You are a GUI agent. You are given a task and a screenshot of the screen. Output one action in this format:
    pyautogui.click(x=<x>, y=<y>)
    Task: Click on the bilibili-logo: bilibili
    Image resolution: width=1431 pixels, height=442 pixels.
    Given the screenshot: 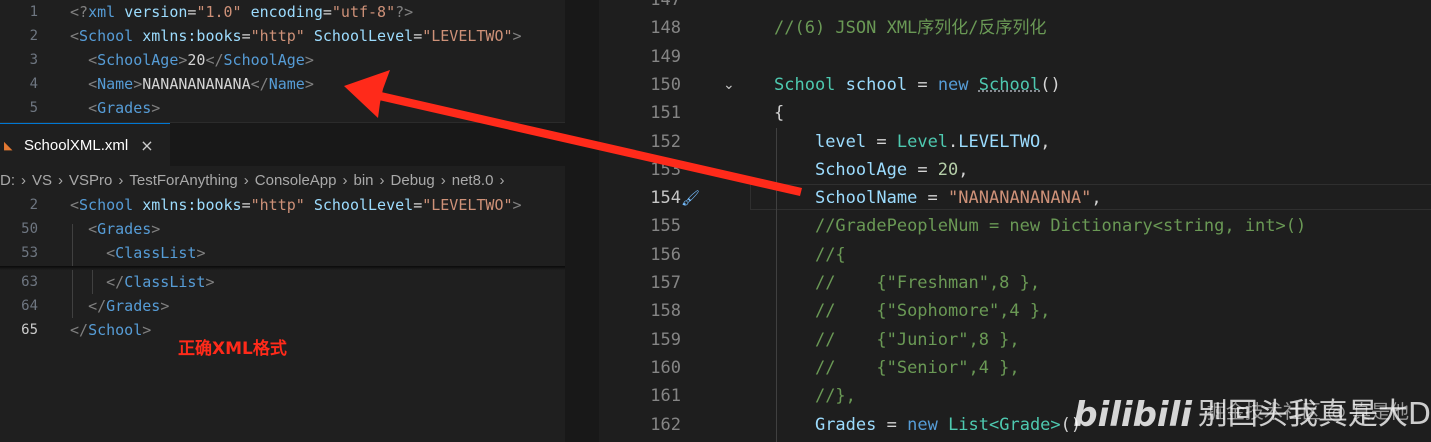 What is the action you would take?
    pyautogui.click(x=1132, y=415)
    